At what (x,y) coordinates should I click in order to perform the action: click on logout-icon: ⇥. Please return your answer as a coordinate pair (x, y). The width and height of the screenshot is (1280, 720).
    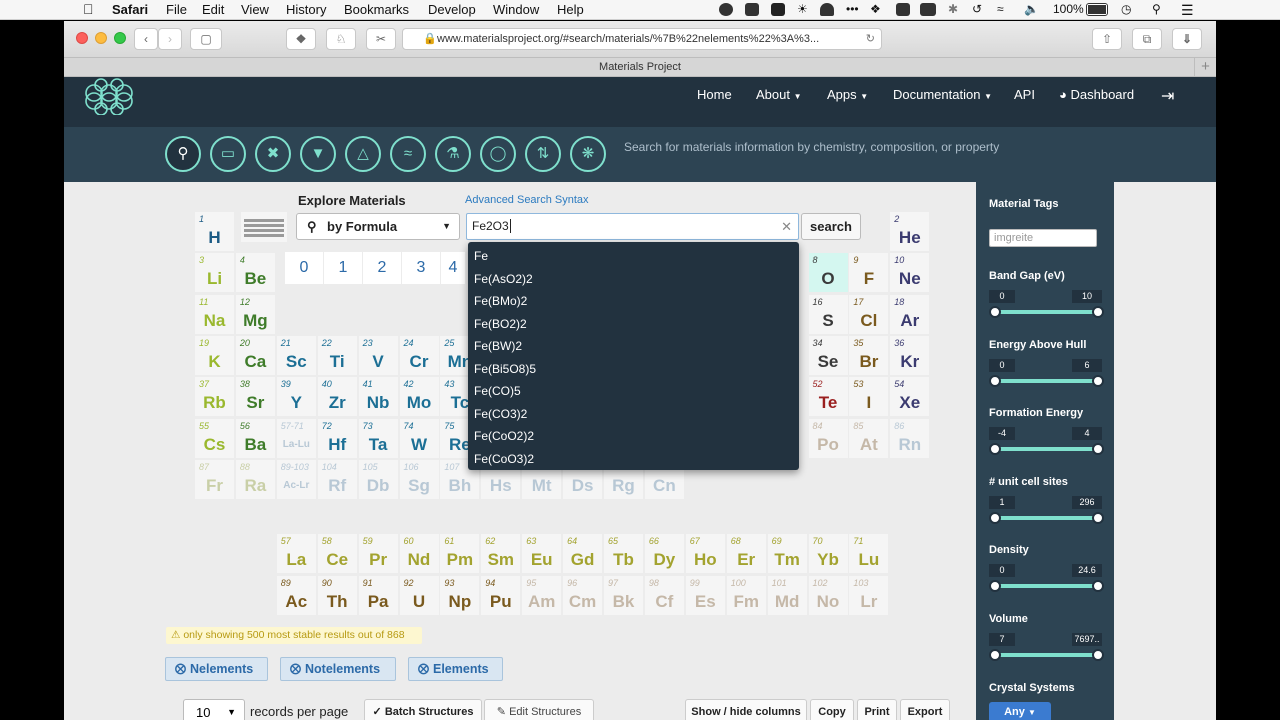
    Looking at the image, I should click on (1167, 96).